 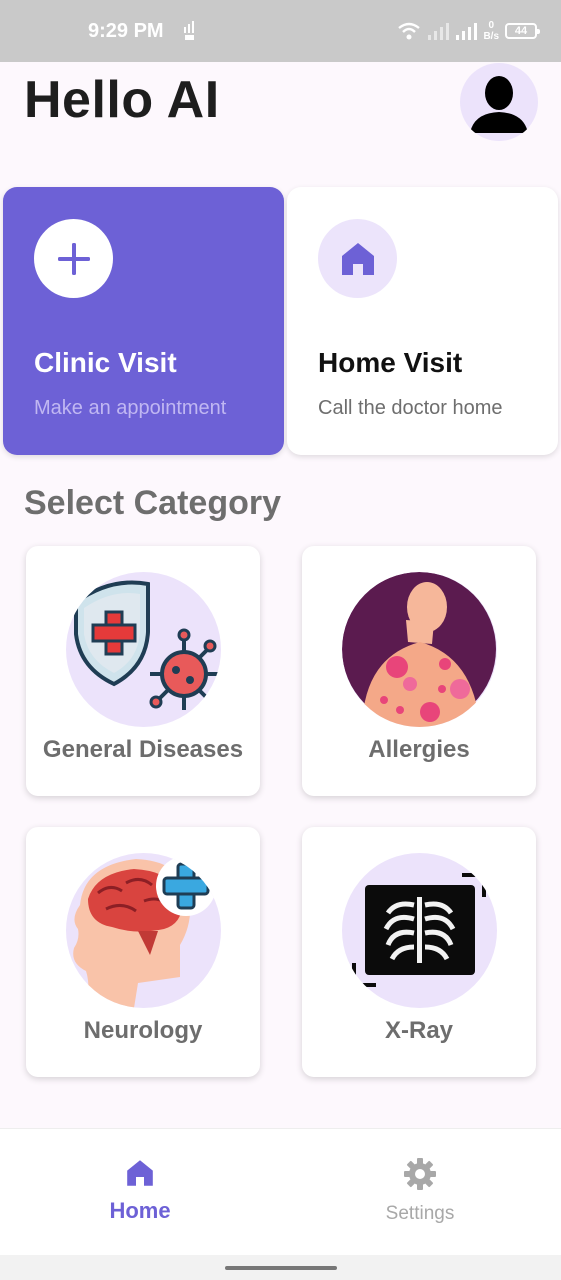 I want to click on xray-icon, so click(x=419, y=930).